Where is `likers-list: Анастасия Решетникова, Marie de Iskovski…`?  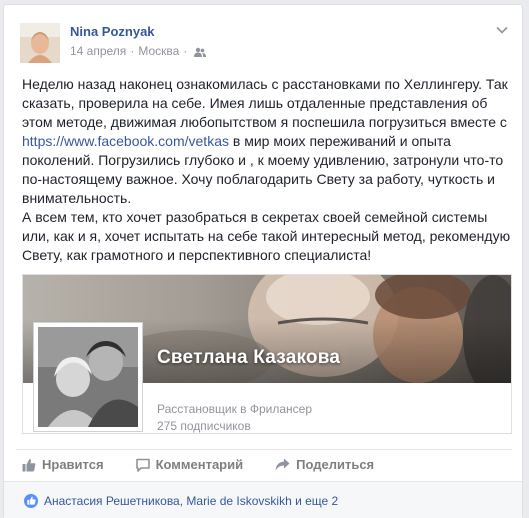 likers-list: Анастасия Решетникова, Marie de Iskovski… is located at coordinates (191, 501).